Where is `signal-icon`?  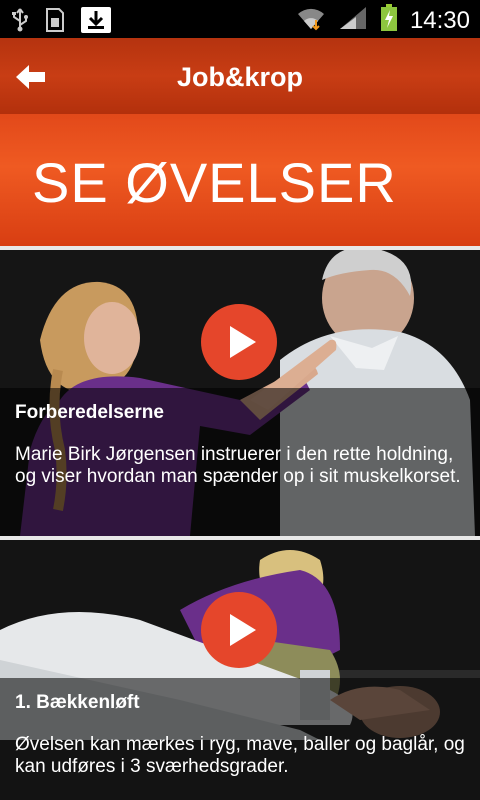
signal-icon is located at coordinates (353, 20).